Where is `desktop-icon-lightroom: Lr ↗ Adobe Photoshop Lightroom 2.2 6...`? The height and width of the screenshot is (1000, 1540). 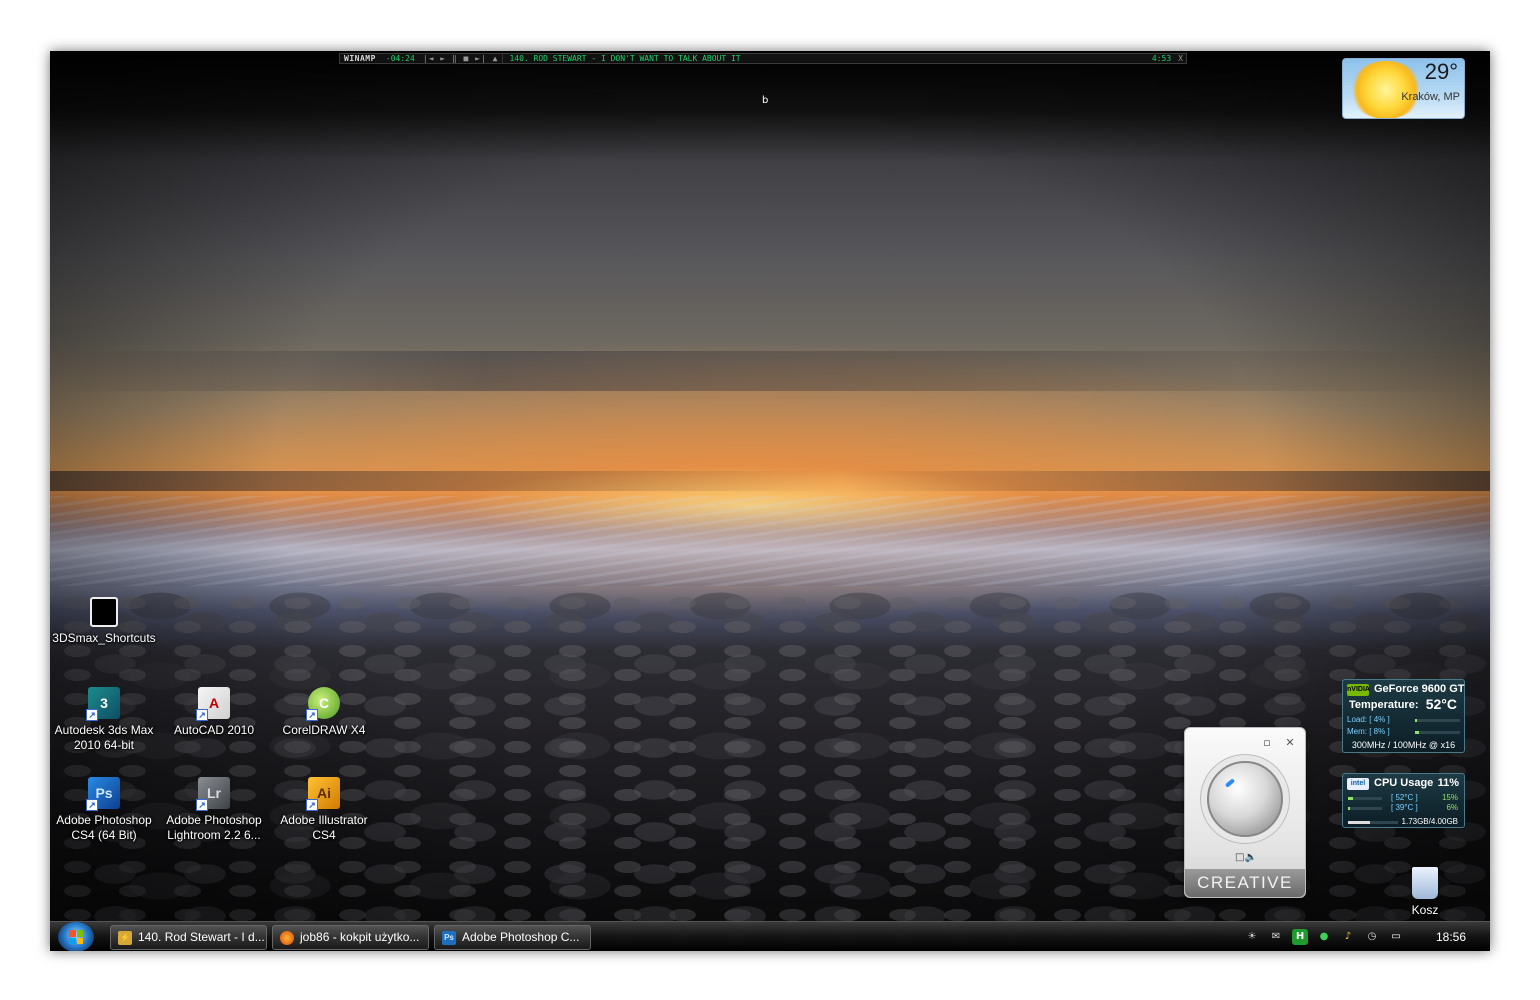 desktop-icon-lightroom: Lr ↗ Adobe Photoshop Lightroom 2.2 6... is located at coordinates (214, 810).